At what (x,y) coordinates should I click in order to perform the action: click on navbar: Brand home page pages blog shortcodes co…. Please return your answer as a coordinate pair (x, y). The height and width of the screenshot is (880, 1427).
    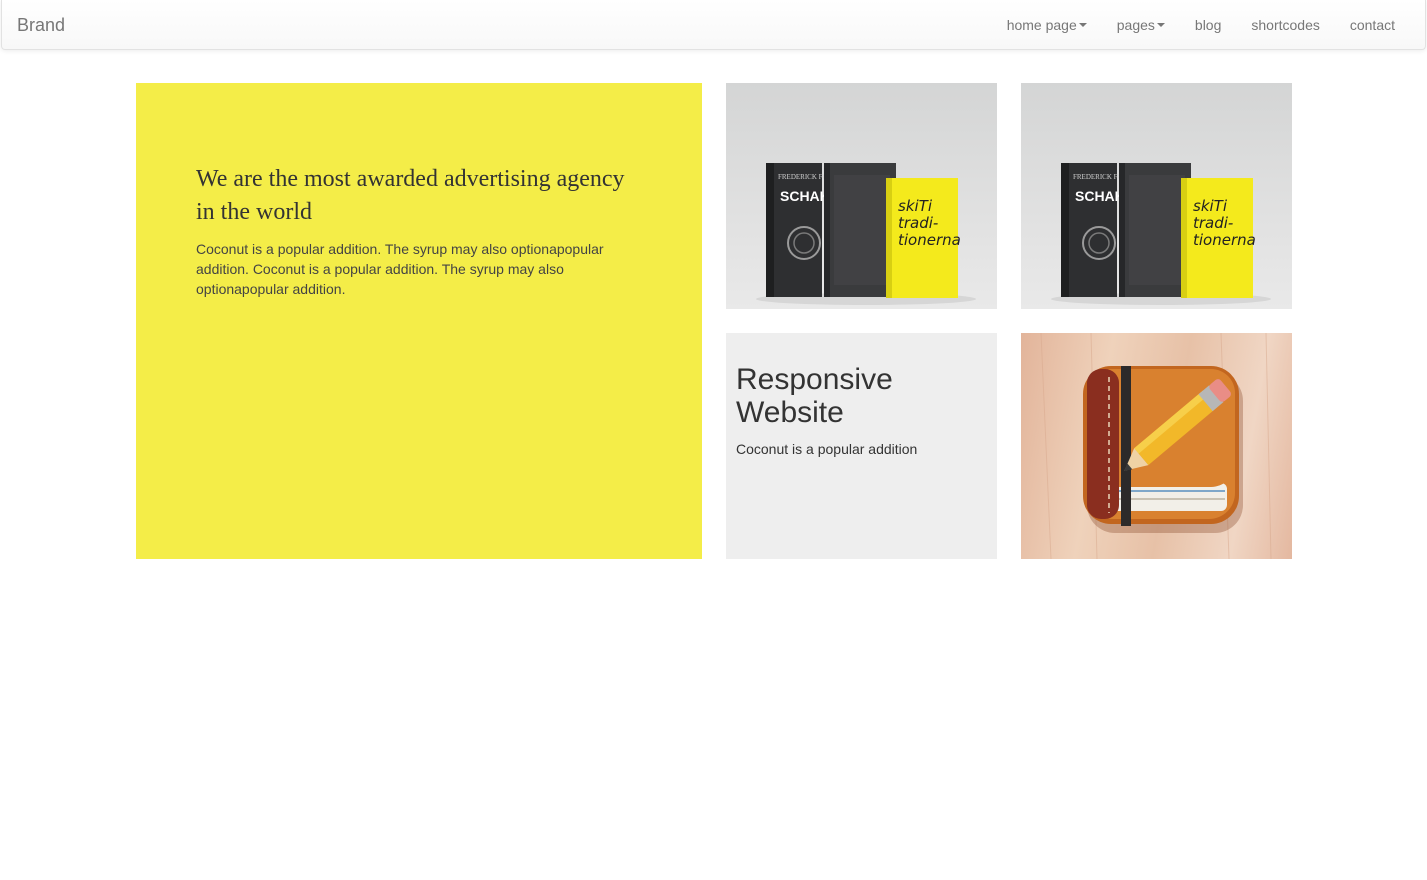
    Looking at the image, I should click on (713, 25).